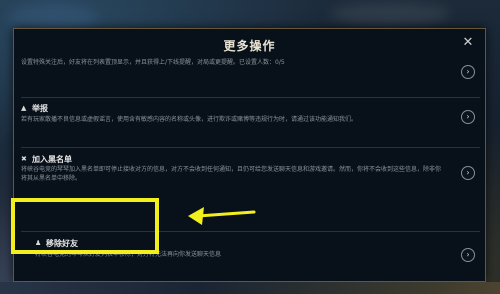 This screenshot has height=294, width=500. What do you see at coordinates (52, 159) in the screenshot?
I see `action-title: 加入黑名单` at bounding box center [52, 159].